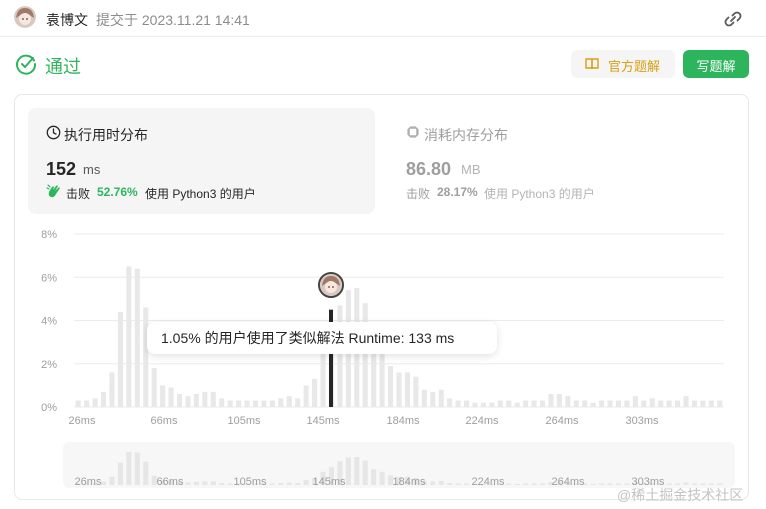 Image resolution: width=766 pixels, height=509 pixels. What do you see at coordinates (164, 421) in the screenshot?
I see `x-tick-label: 66ms` at bounding box center [164, 421].